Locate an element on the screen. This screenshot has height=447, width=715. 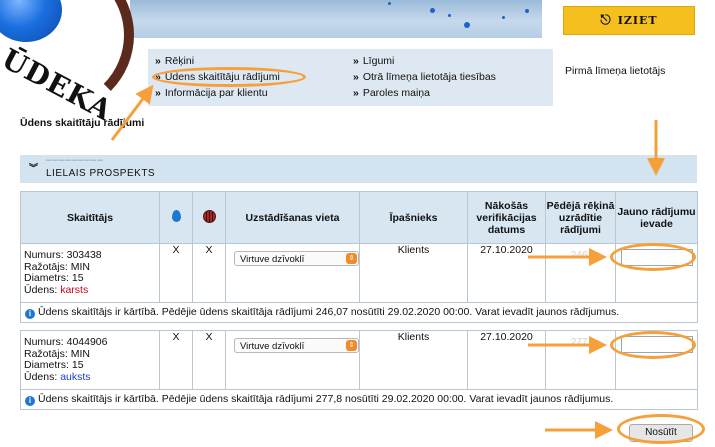
arrow-icon is located at coordinates (132, 112).